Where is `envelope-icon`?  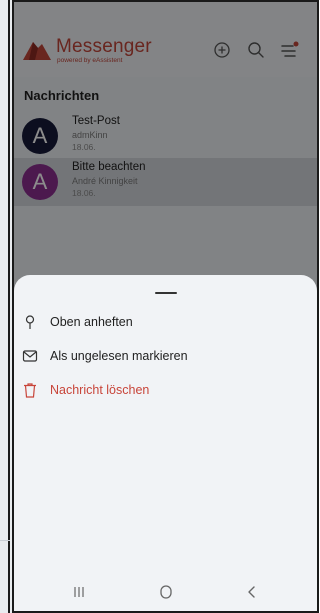 envelope-icon is located at coordinates (30, 356).